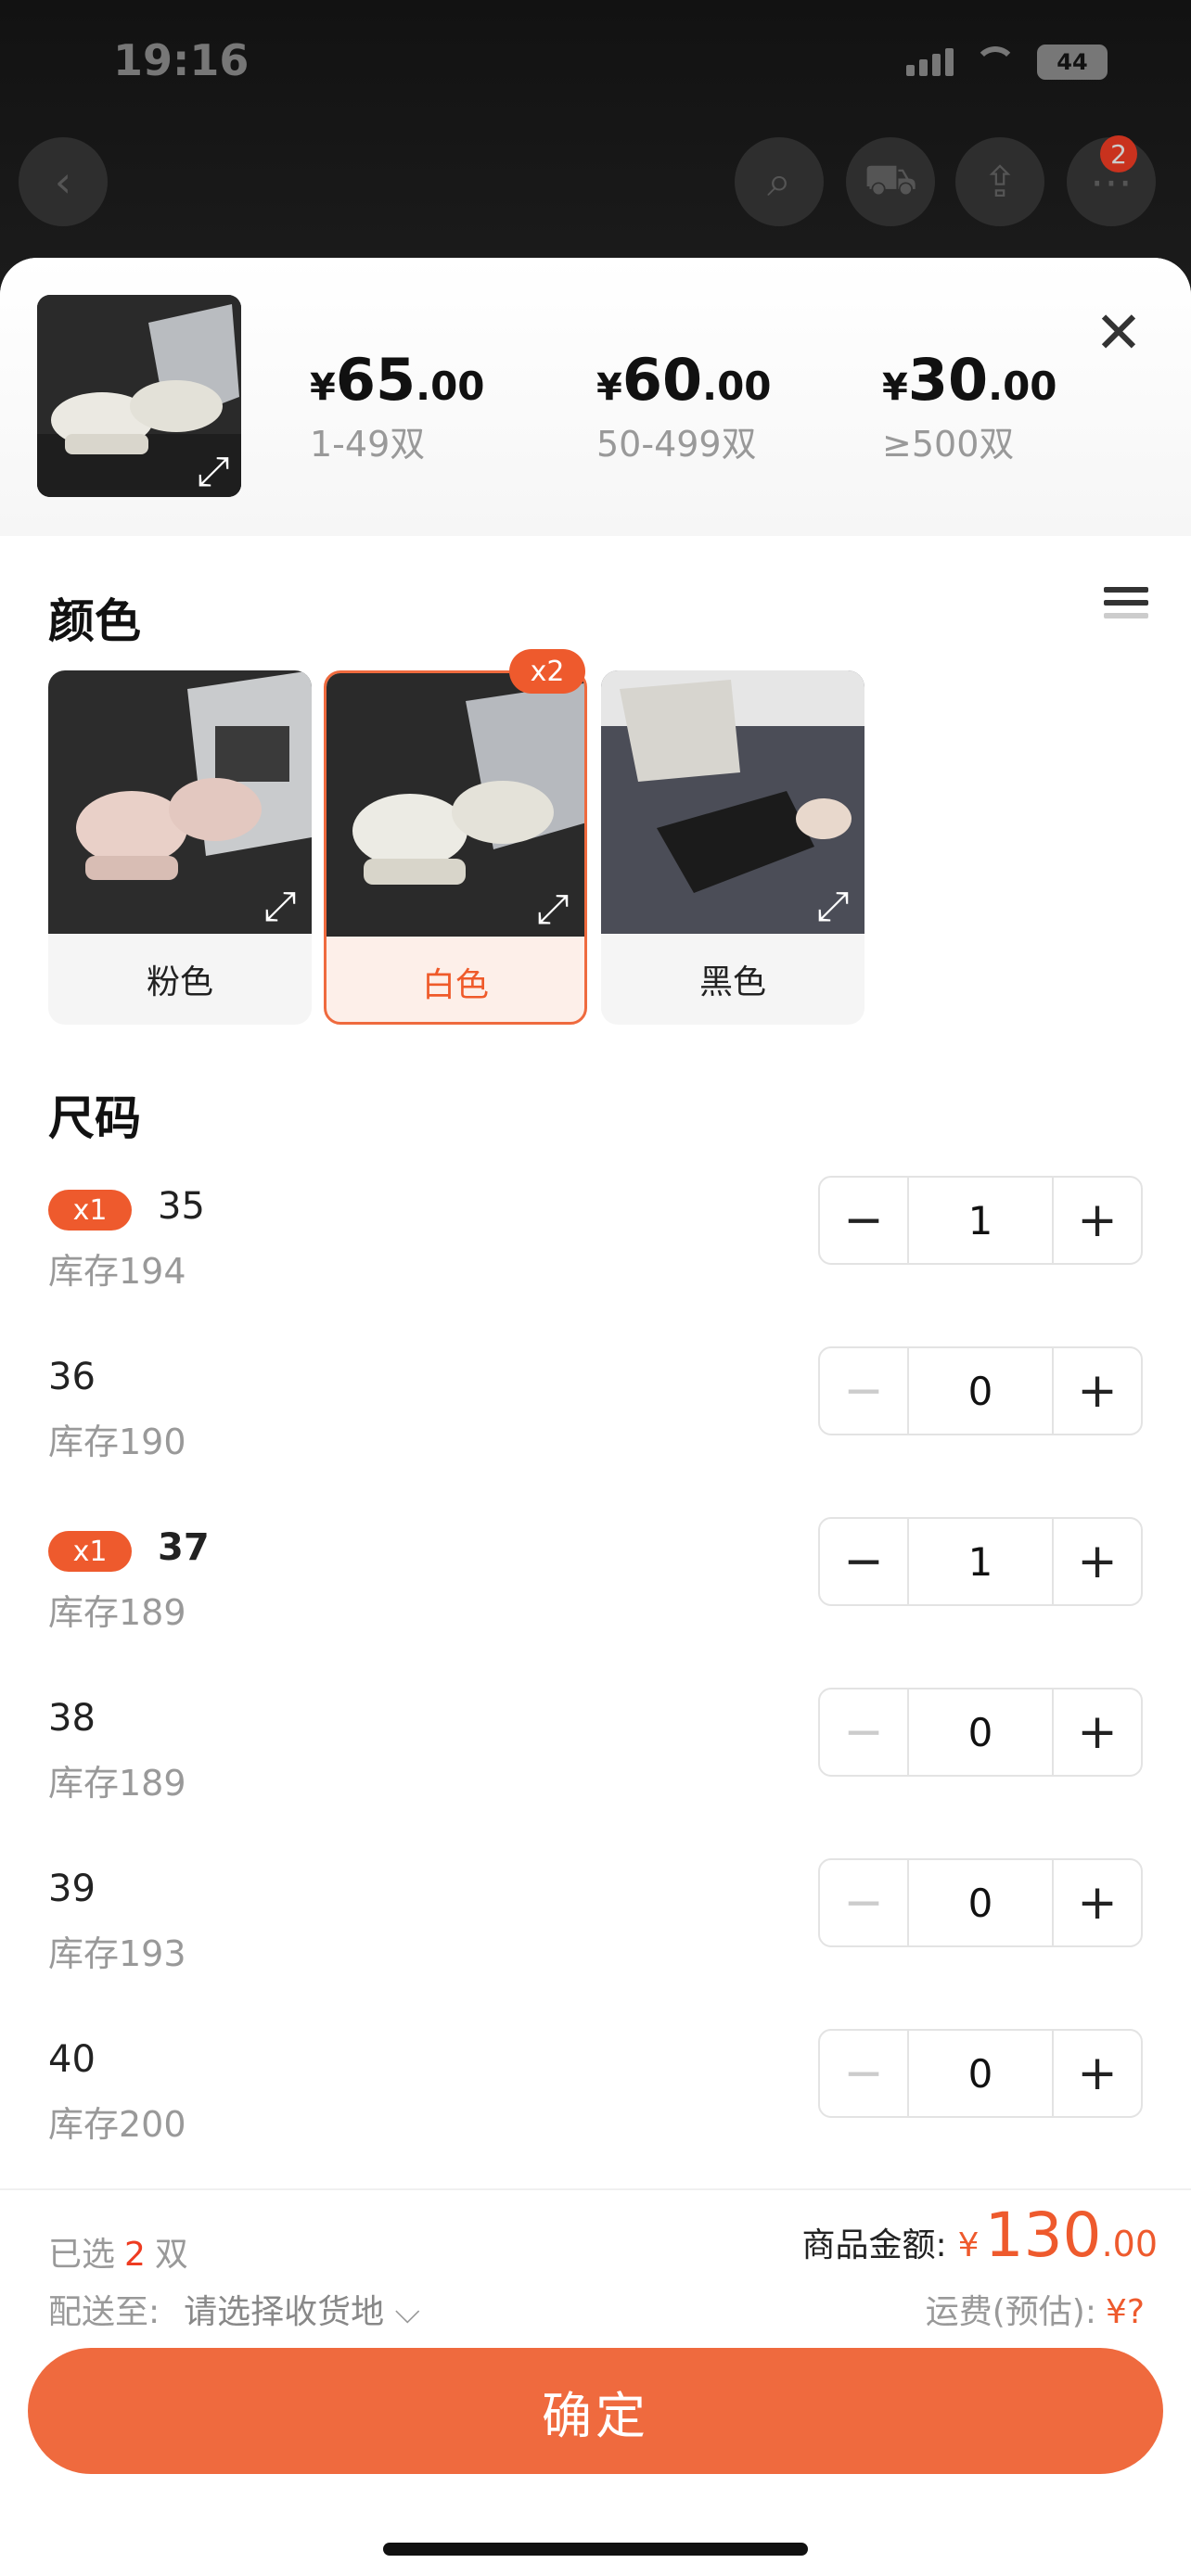 The height and width of the screenshot is (2576, 1191). Describe the element at coordinates (375, 380) in the screenshot. I see `price-integer: 65` at that location.